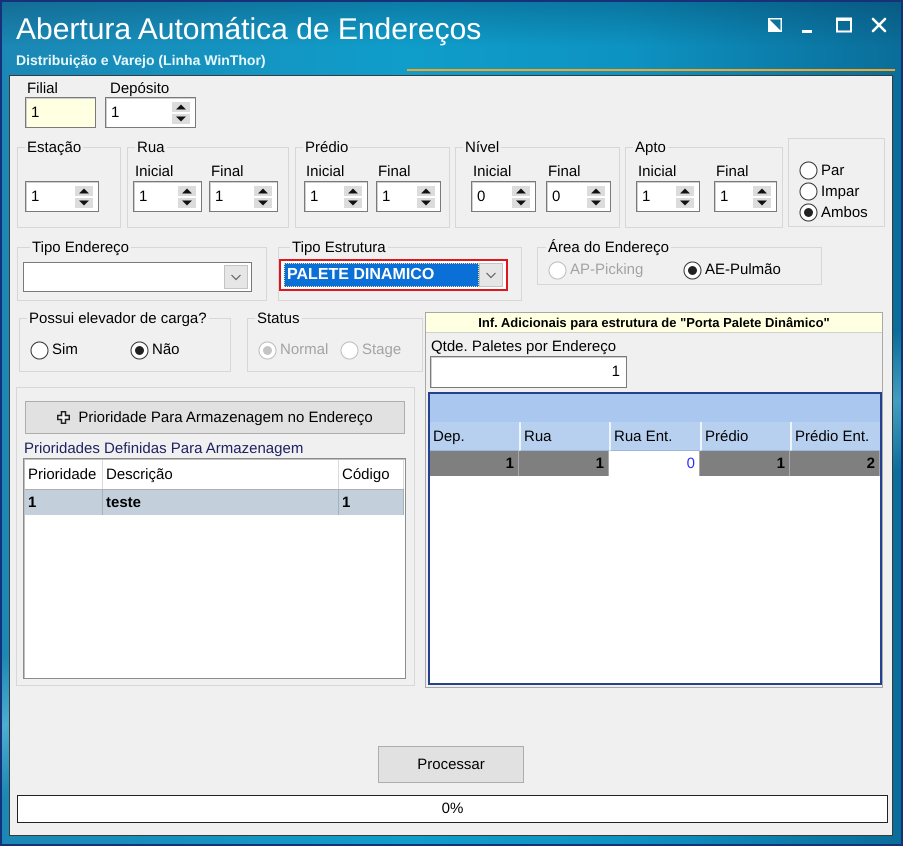 Image resolution: width=903 pixels, height=846 pixels. I want to click on radio-label: Ambos, so click(844, 212).